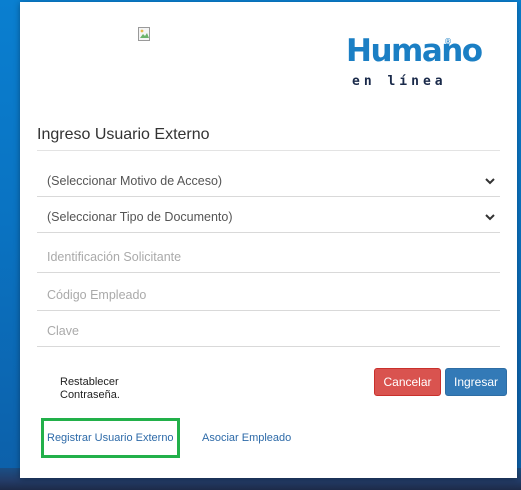  What do you see at coordinates (268, 331) in the screenshot?
I see `password-input: Clave` at bounding box center [268, 331].